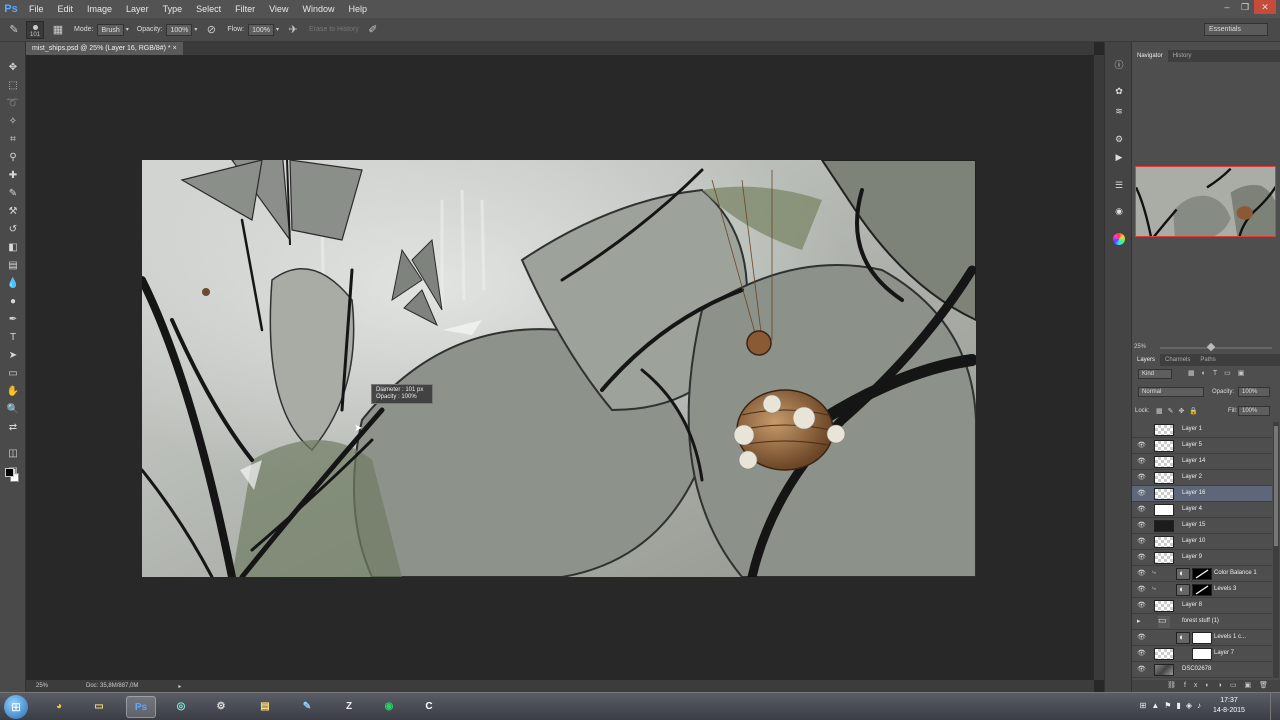 The height and width of the screenshot is (720, 1280). I want to click on shape-tool-icon: ▭, so click(13, 374).